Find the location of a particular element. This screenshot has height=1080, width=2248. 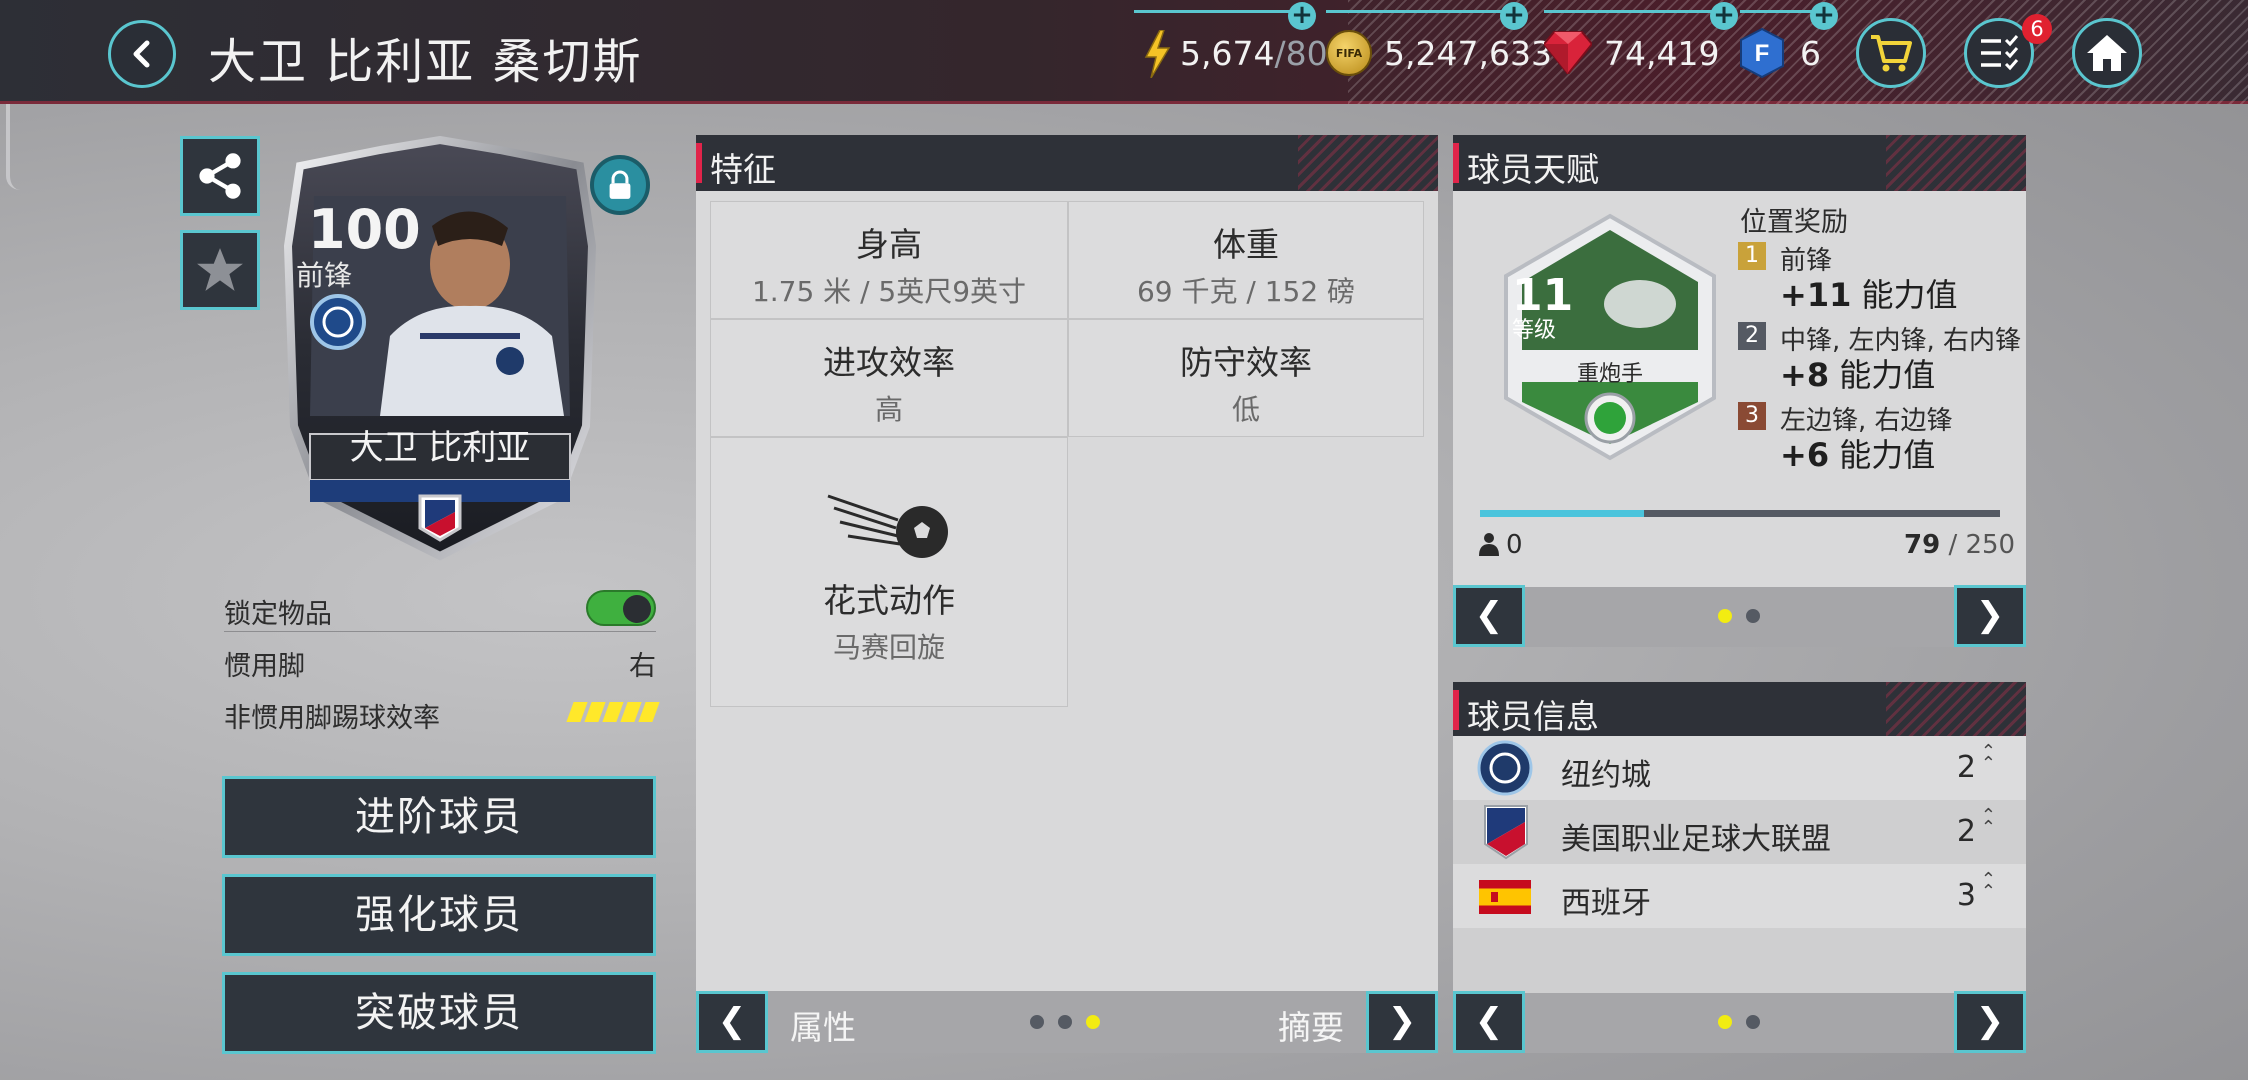

energy-max: /80 is located at coordinates (1301, 53).